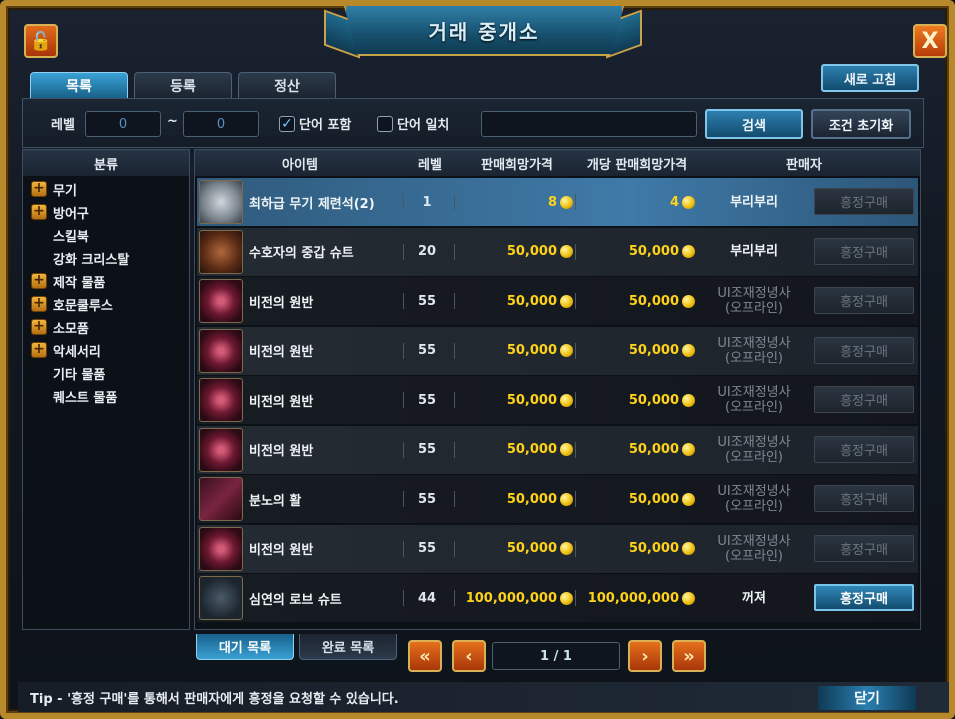 The height and width of the screenshot is (719, 955). Describe the element at coordinates (867, 698) in the screenshot. I see `close-button: 닫기` at that location.